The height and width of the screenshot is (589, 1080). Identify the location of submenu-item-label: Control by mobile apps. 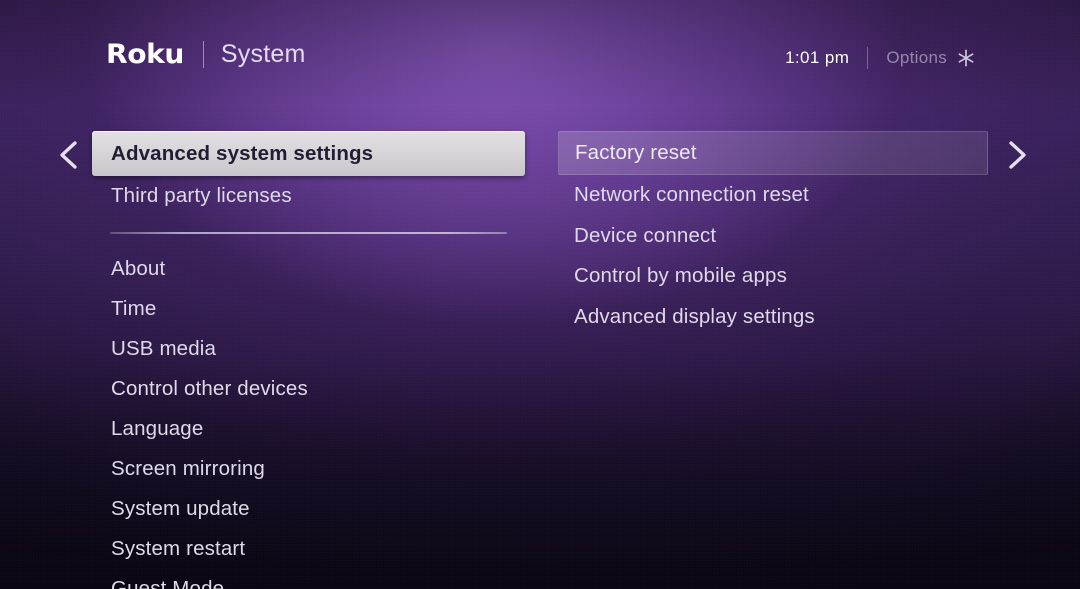
(680, 276).